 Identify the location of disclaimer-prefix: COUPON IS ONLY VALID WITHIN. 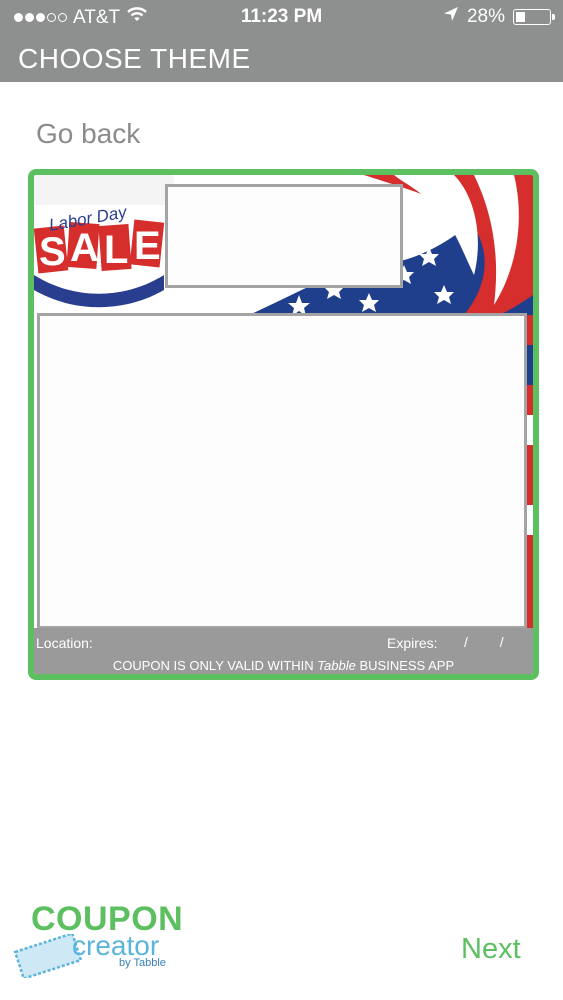
(213, 665).